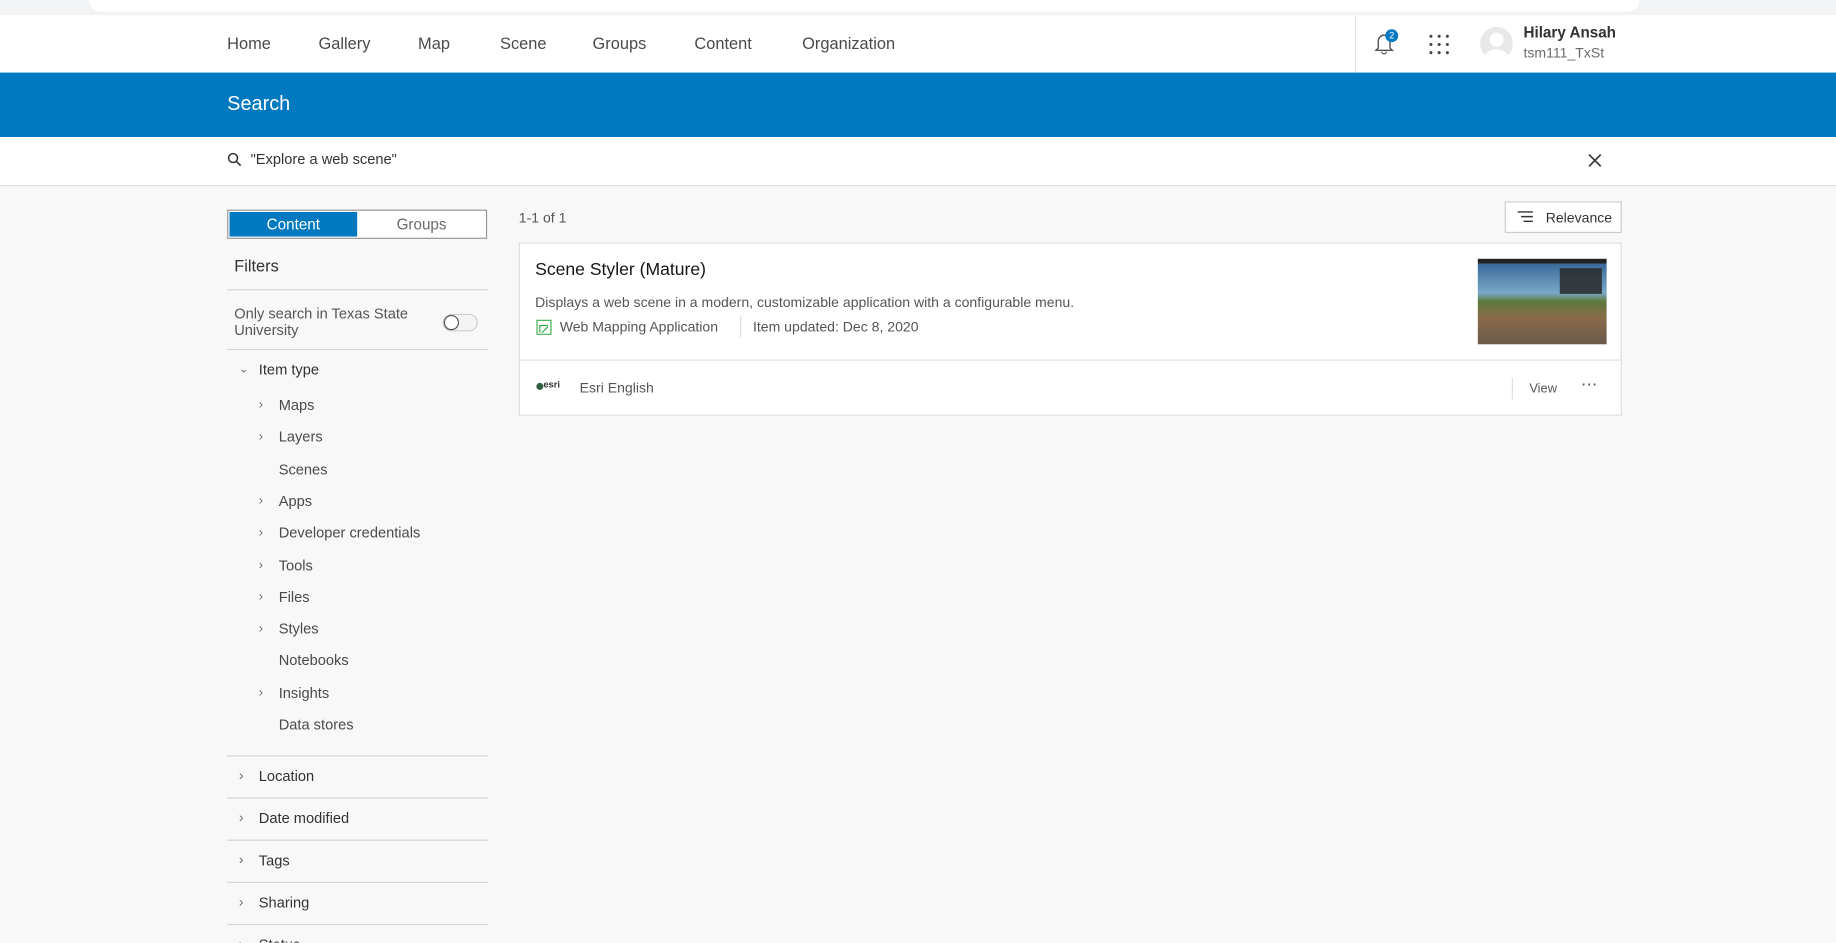 The width and height of the screenshot is (1836, 943). What do you see at coordinates (620, 43) in the screenshot?
I see `nav-groups: Groups` at bounding box center [620, 43].